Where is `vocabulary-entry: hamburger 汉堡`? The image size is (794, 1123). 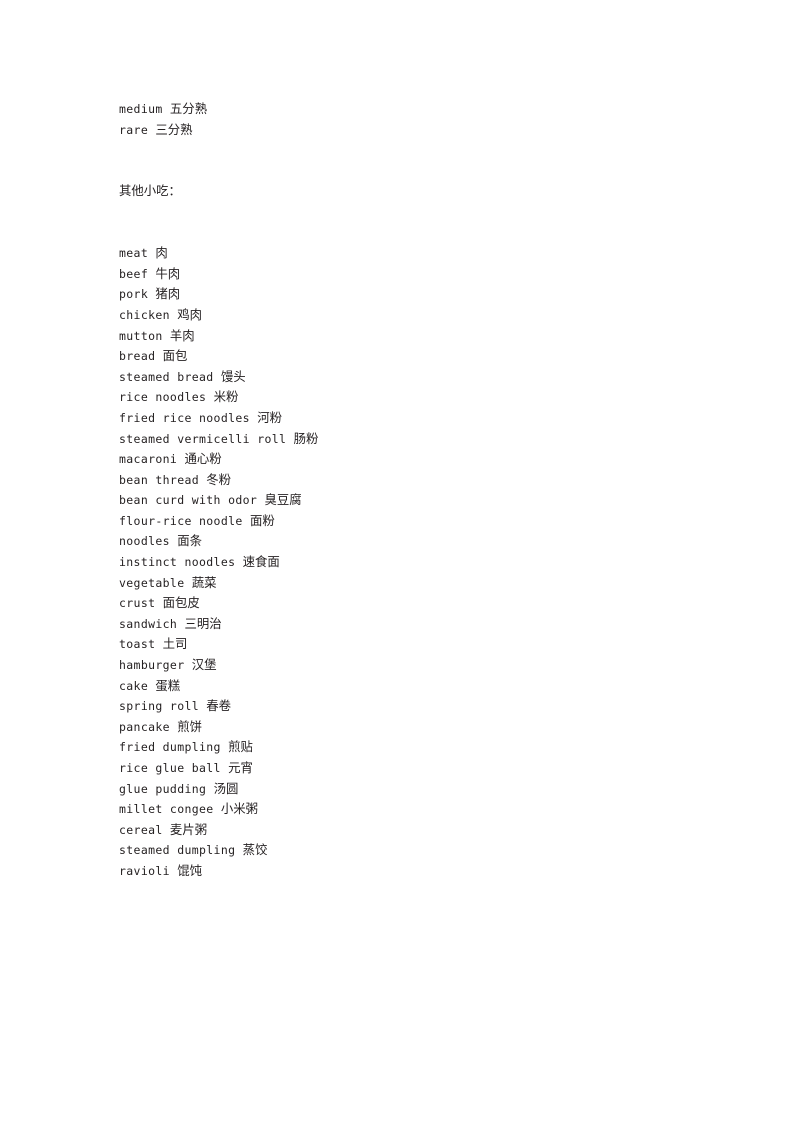 vocabulary-entry: hamburger 汉堡 is located at coordinates (399, 665).